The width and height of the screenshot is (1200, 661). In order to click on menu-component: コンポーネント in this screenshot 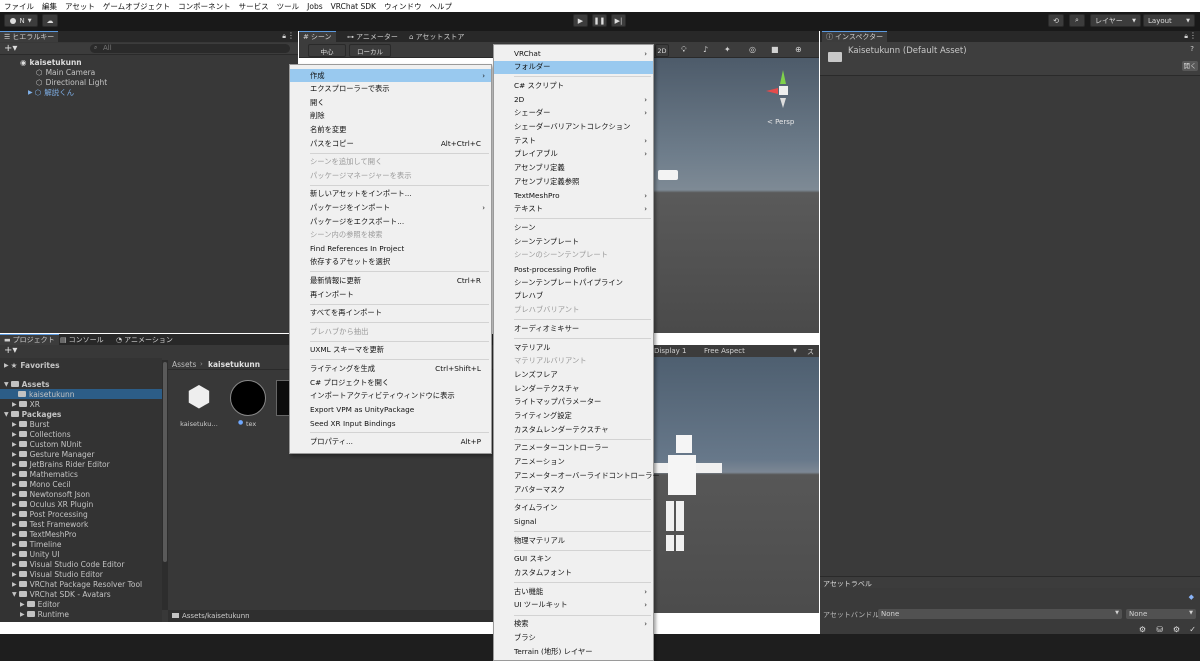, I will do `click(204, 6)`.